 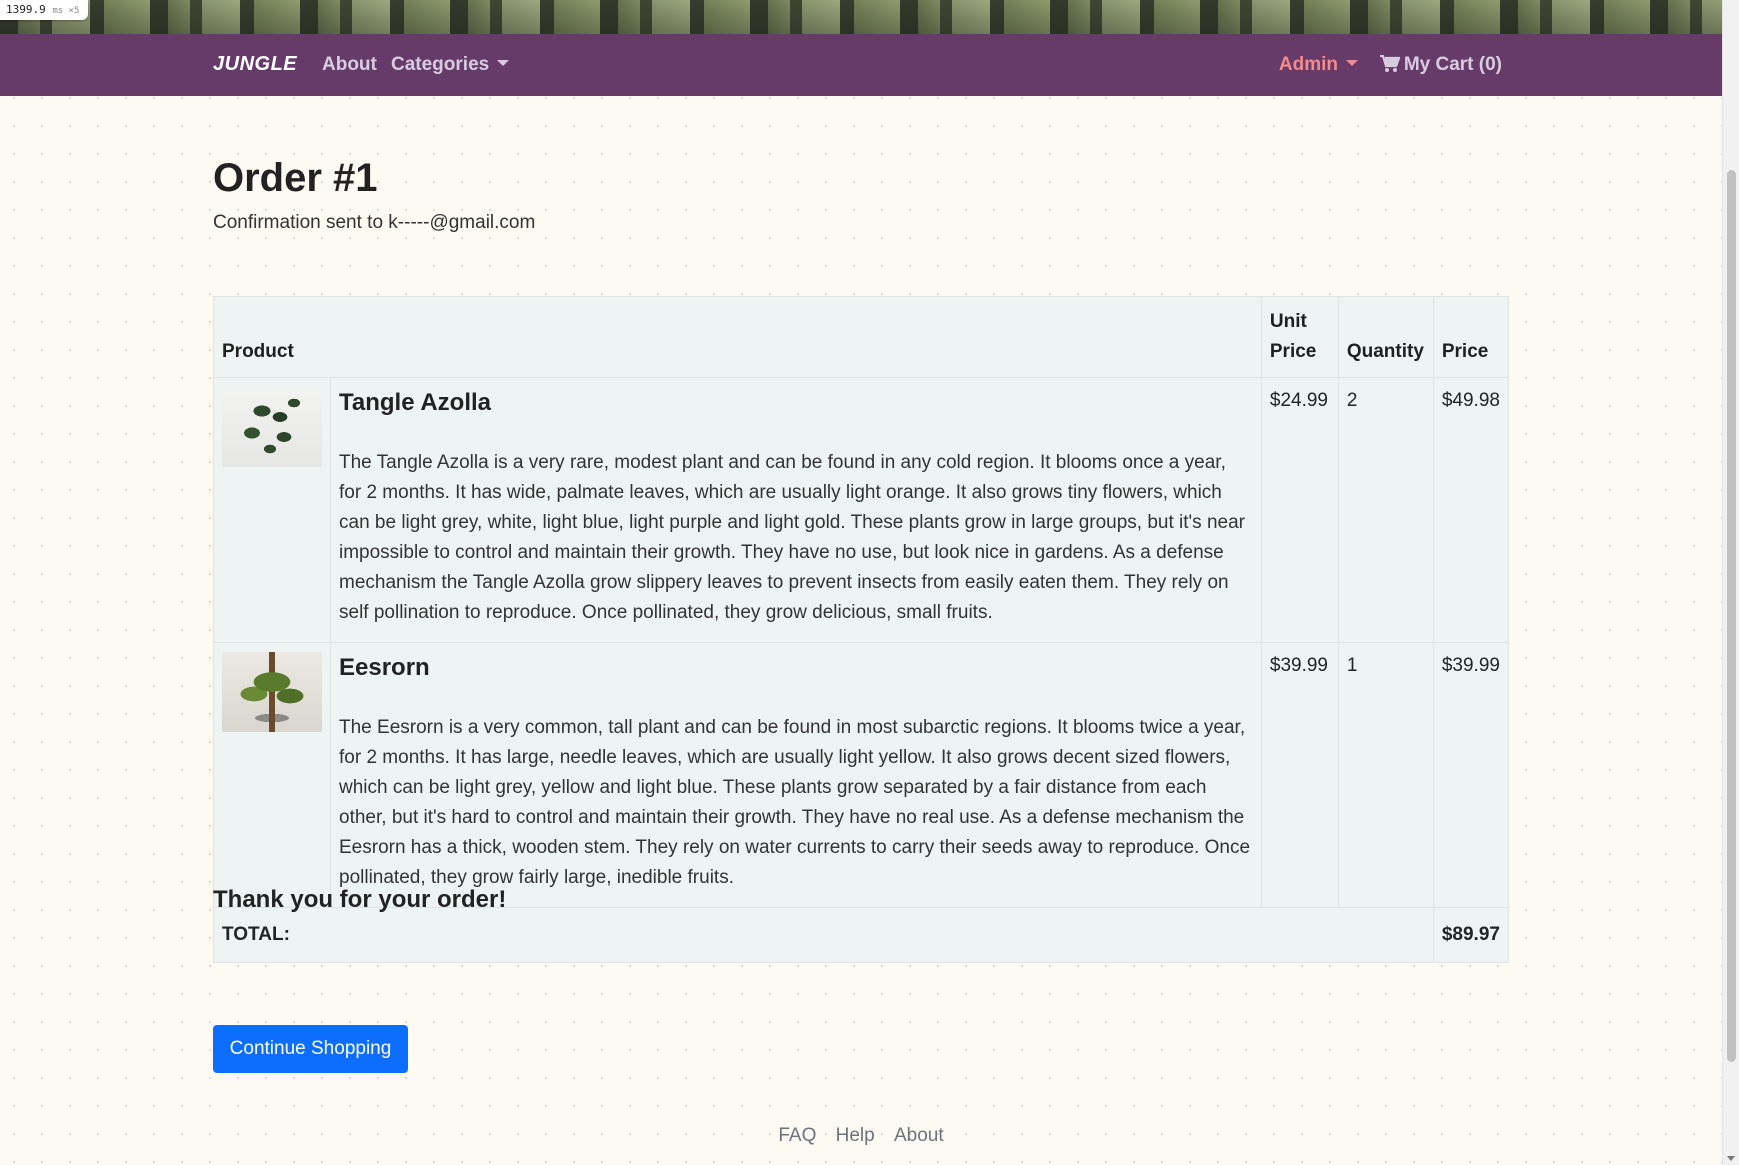 I want to click on confirmation-text: Confirmation sent to k-----@gmail.com, so click(x=374, y=222).